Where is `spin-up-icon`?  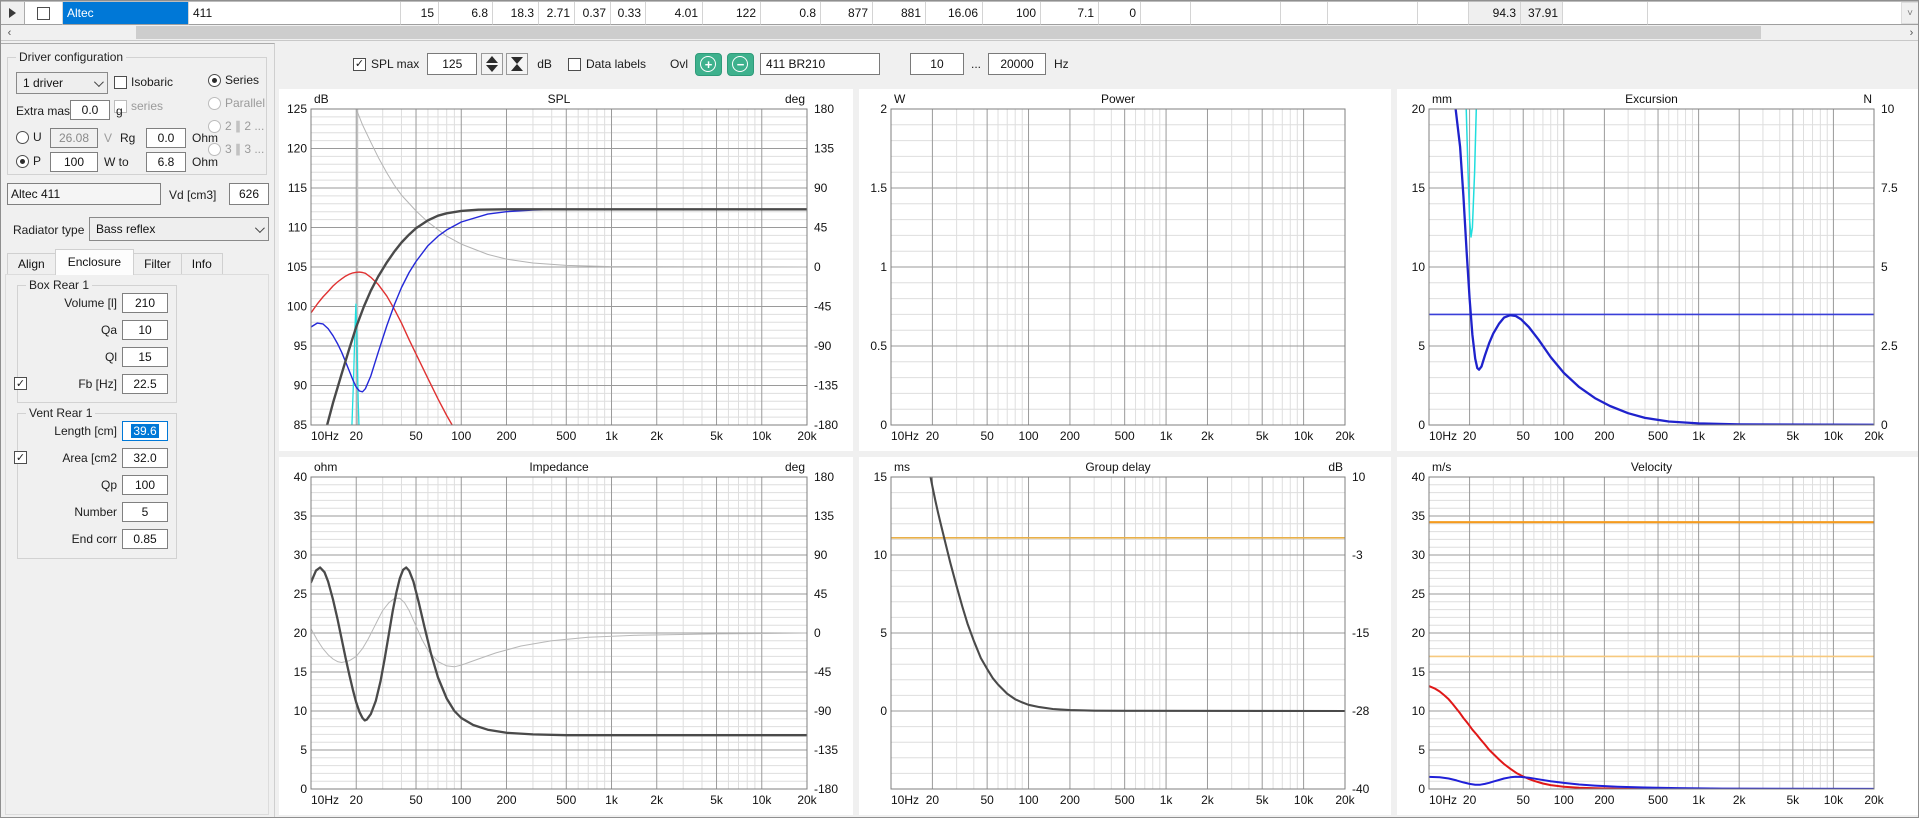
spin-up-icon is located at coordinates (492, 59).